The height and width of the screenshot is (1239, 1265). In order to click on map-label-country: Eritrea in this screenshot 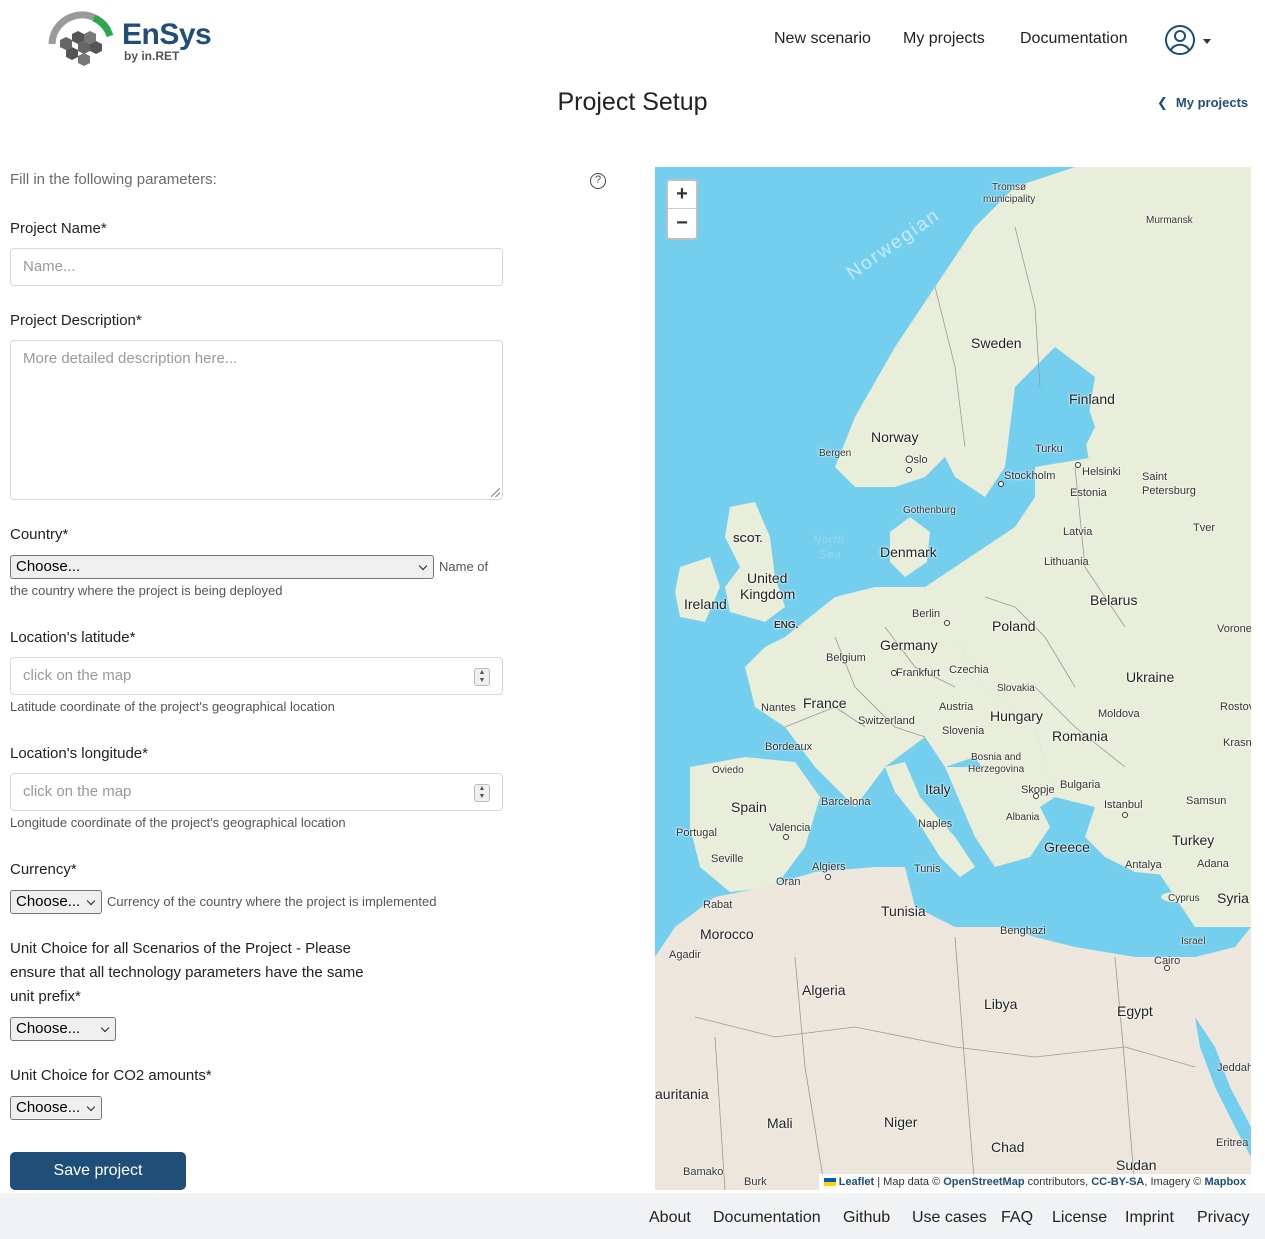, I will do `click(1232, 1143)`.